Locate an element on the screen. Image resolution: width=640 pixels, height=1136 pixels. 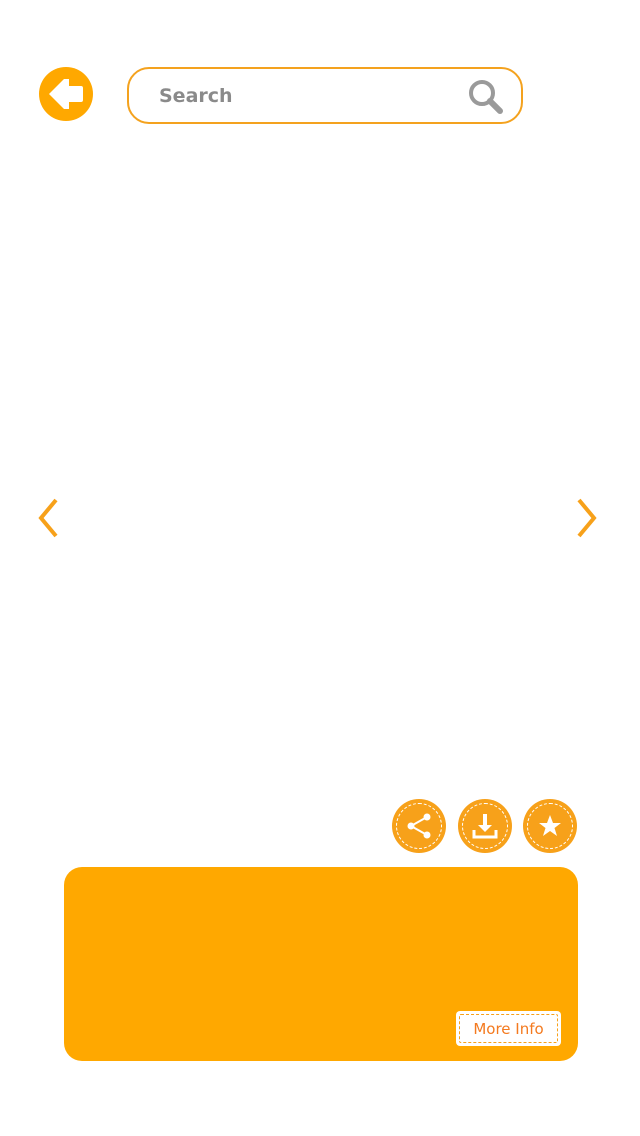
search-input is located at coordinates (304, 96).